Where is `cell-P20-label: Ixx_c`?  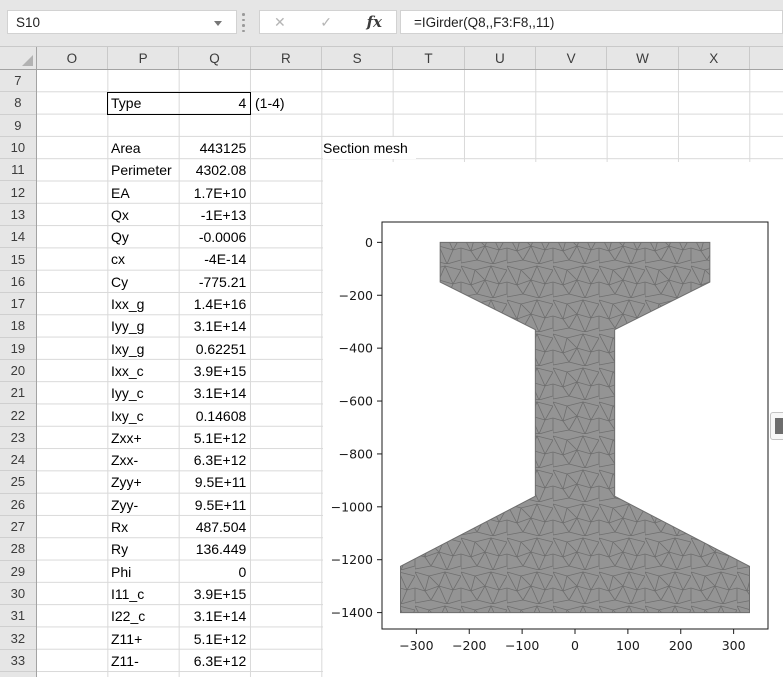 cell-P20-label: Ixx_c is located at coordinates (144, 371).